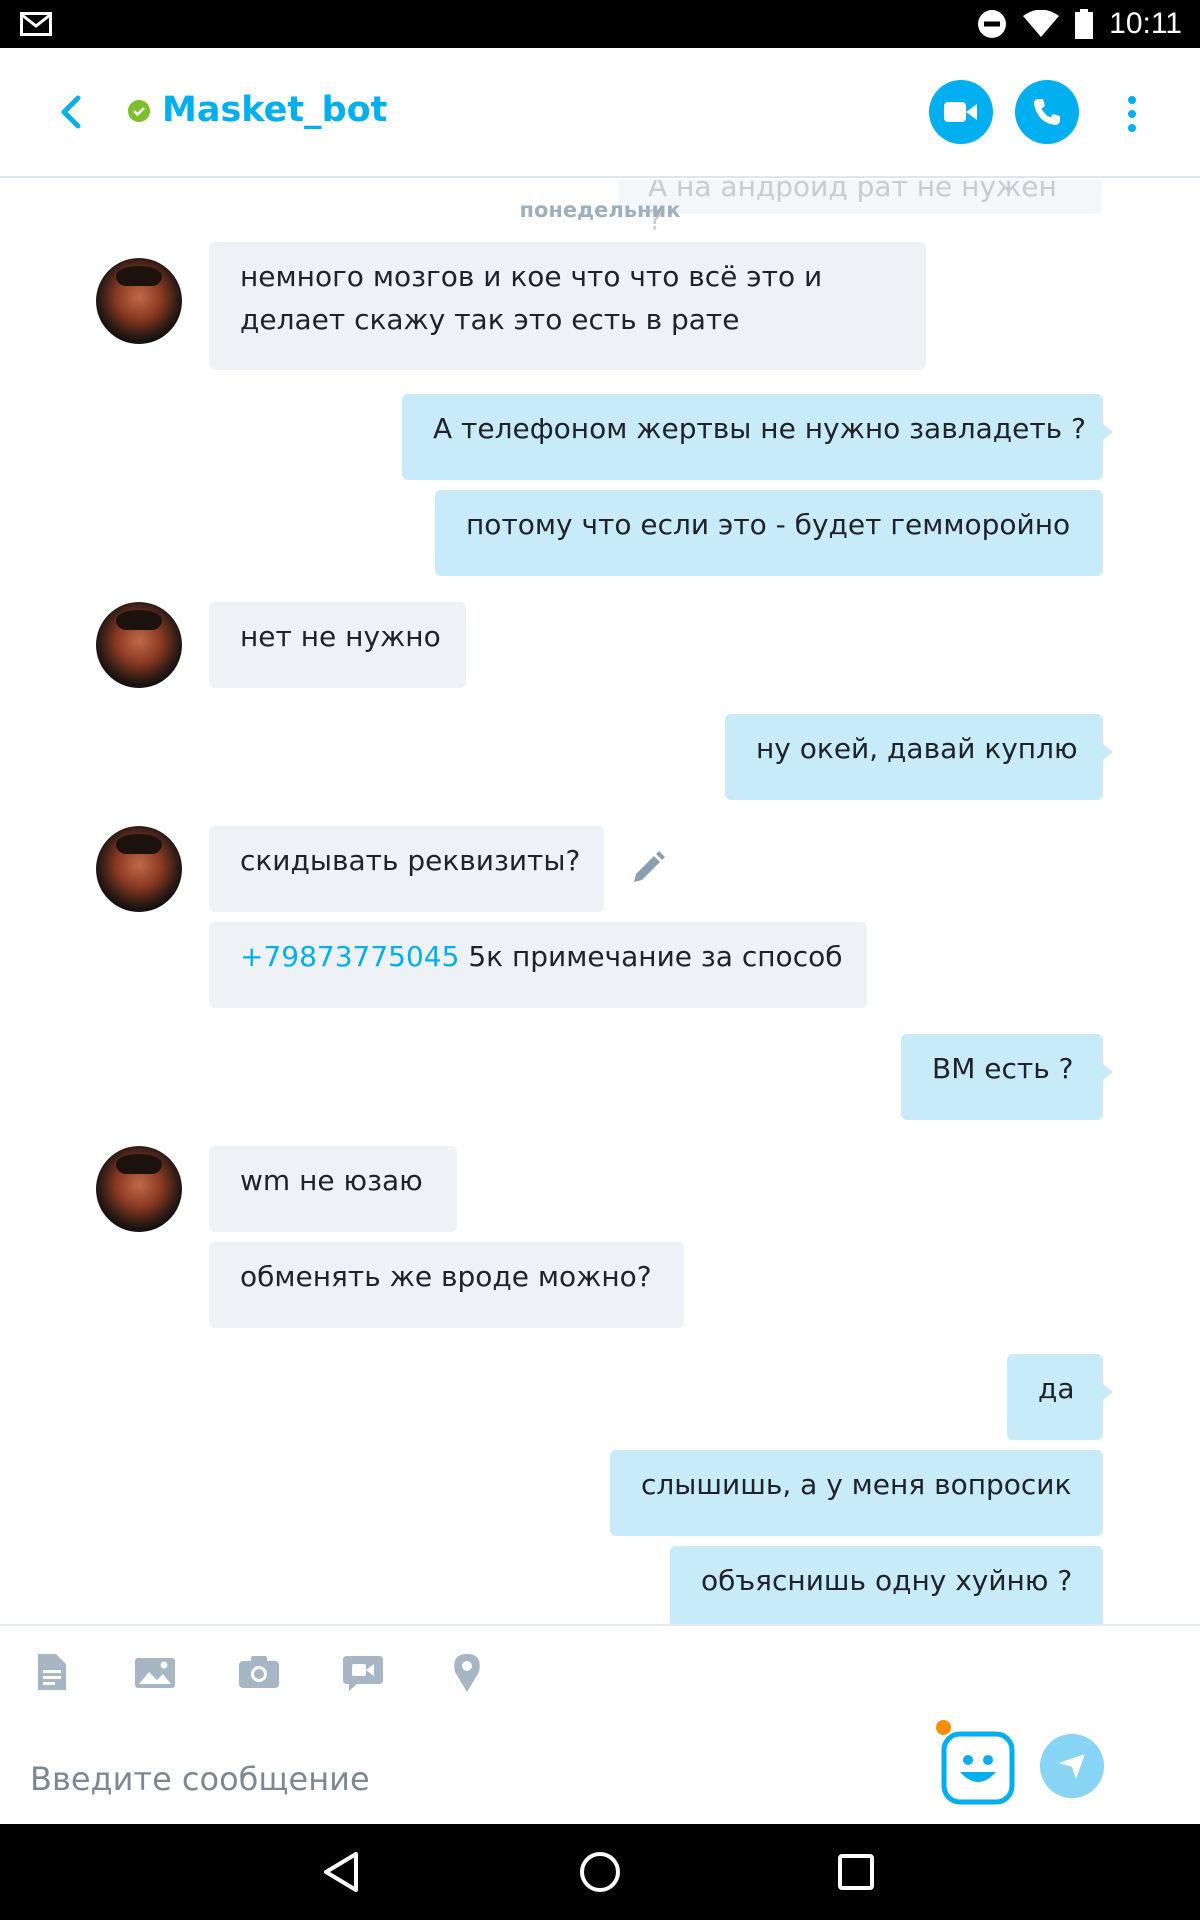 The height and width of the screenshot is (1920, 1200). What do you see at coordinates (155, 1672) in the screenshot?
I see `gallery-icon` at bounding box center [155, 1672].